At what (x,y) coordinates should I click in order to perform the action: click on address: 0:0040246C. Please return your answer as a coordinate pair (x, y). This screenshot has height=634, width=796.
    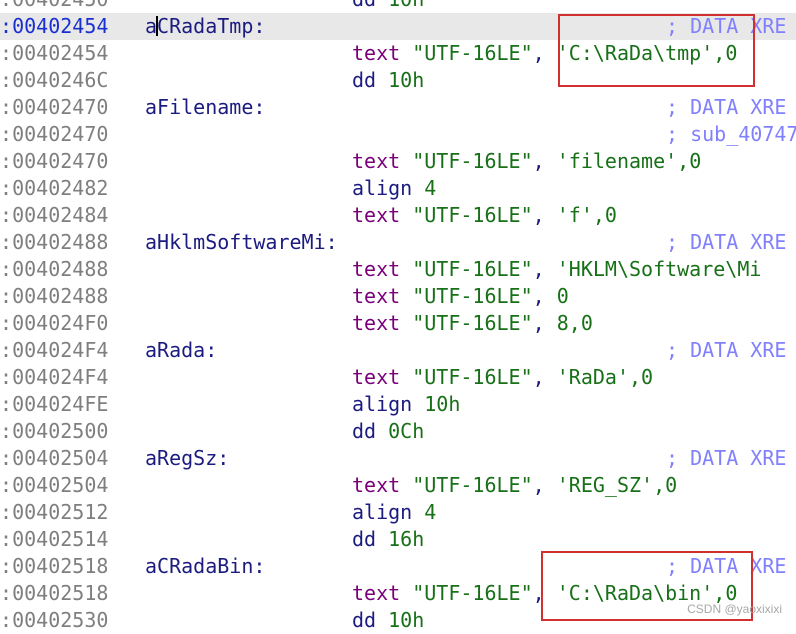
    Looking at the image, I should click on (54, 80).